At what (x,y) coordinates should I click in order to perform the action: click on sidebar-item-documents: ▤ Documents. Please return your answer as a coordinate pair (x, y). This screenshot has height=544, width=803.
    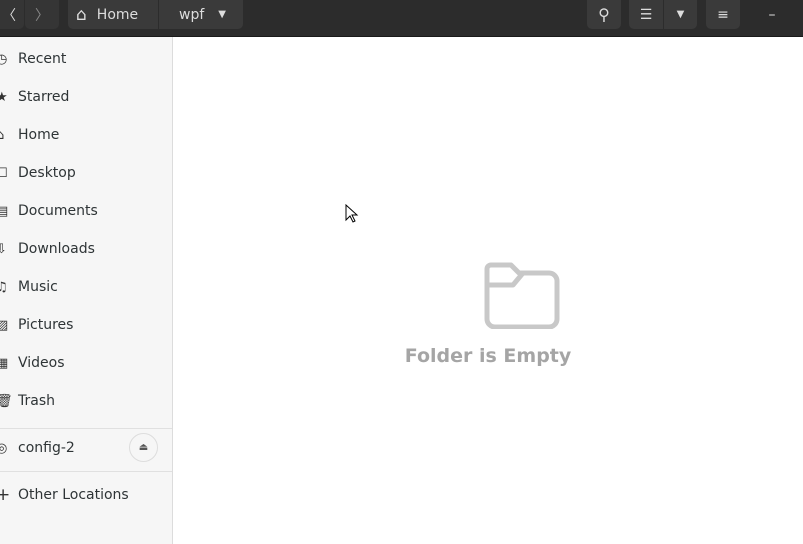
    Looking at the image, I should click on (86, 211).